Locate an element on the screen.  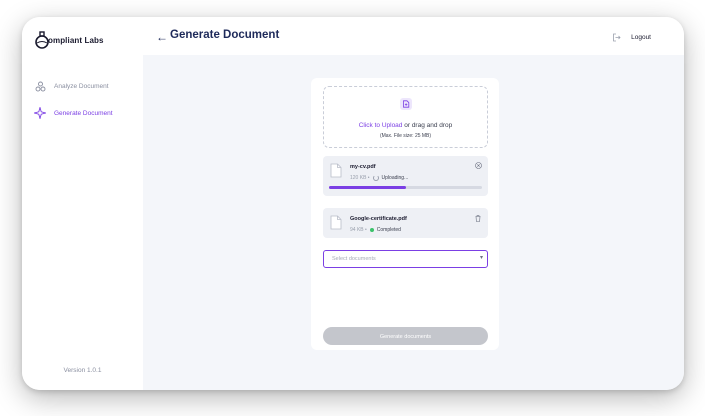
upload-instruction: Click to Upload or drag and drop is located at coordinates (405, 125).